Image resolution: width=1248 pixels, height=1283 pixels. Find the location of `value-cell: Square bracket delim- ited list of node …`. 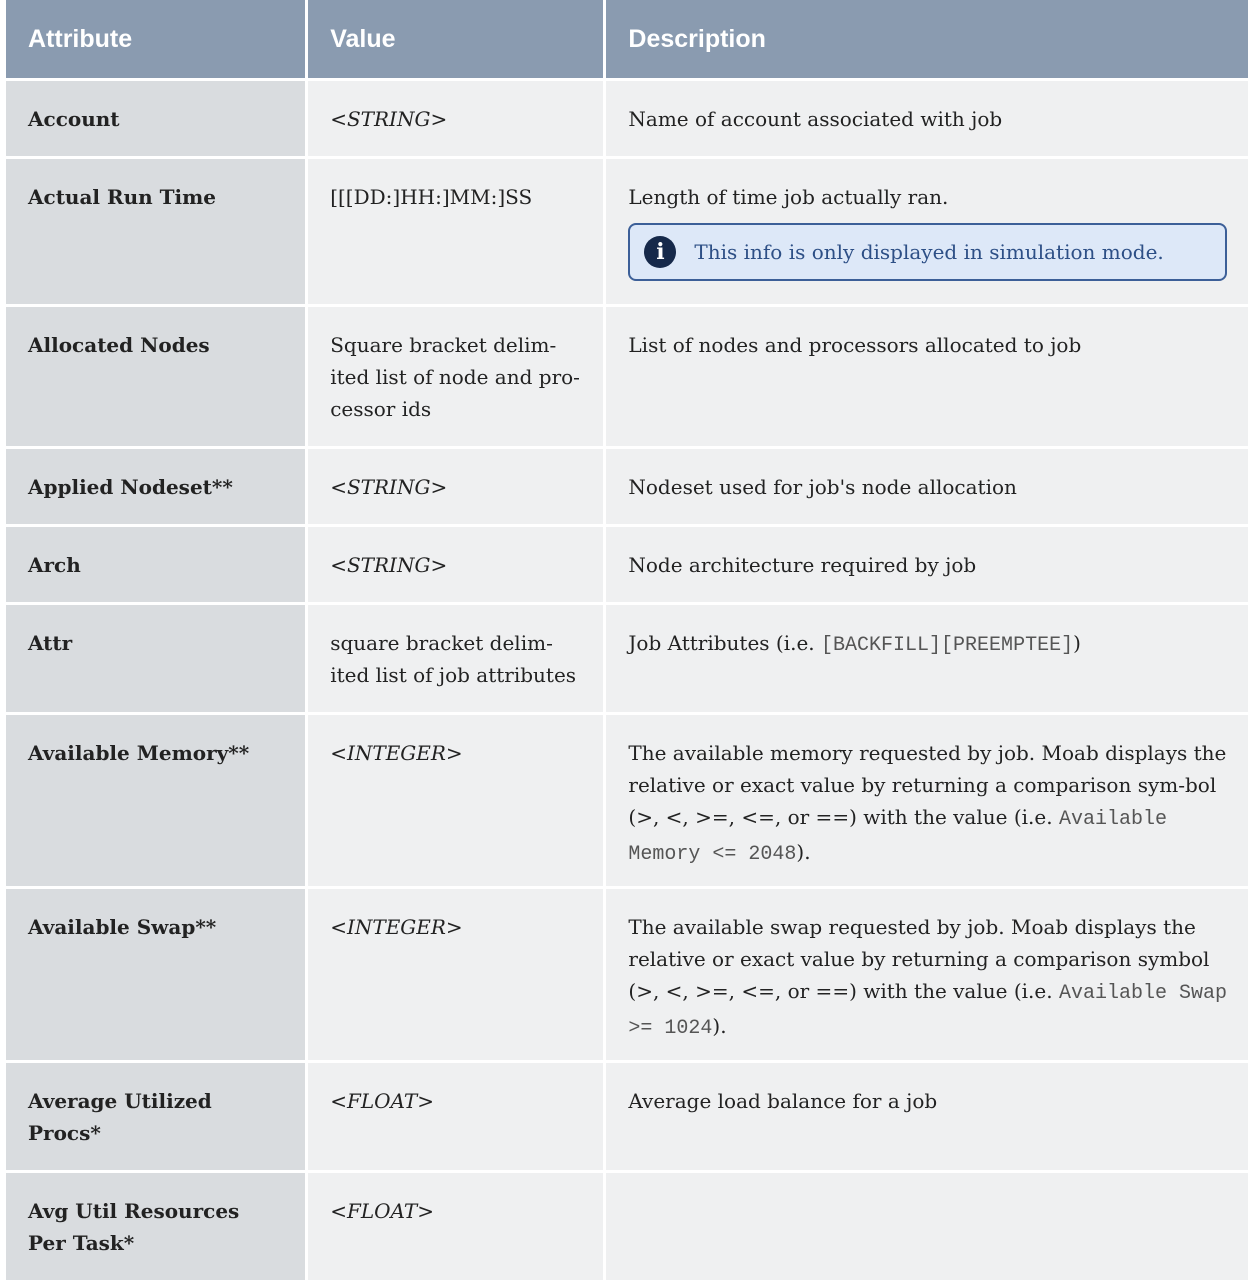

value-cell: Square bracket delim- ited list of node … is located at coordinates (456, 376).